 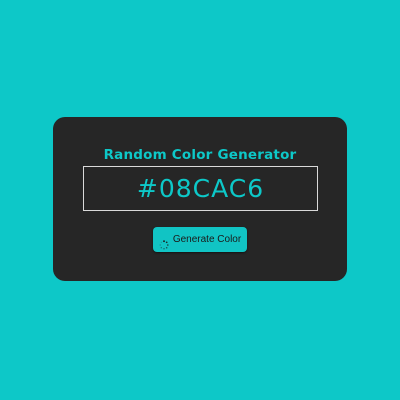 What do you see at coordinates (207, 239) in the screenshot?
I see `generate-color-label: Generate Color` at bounding box center [207, 239].